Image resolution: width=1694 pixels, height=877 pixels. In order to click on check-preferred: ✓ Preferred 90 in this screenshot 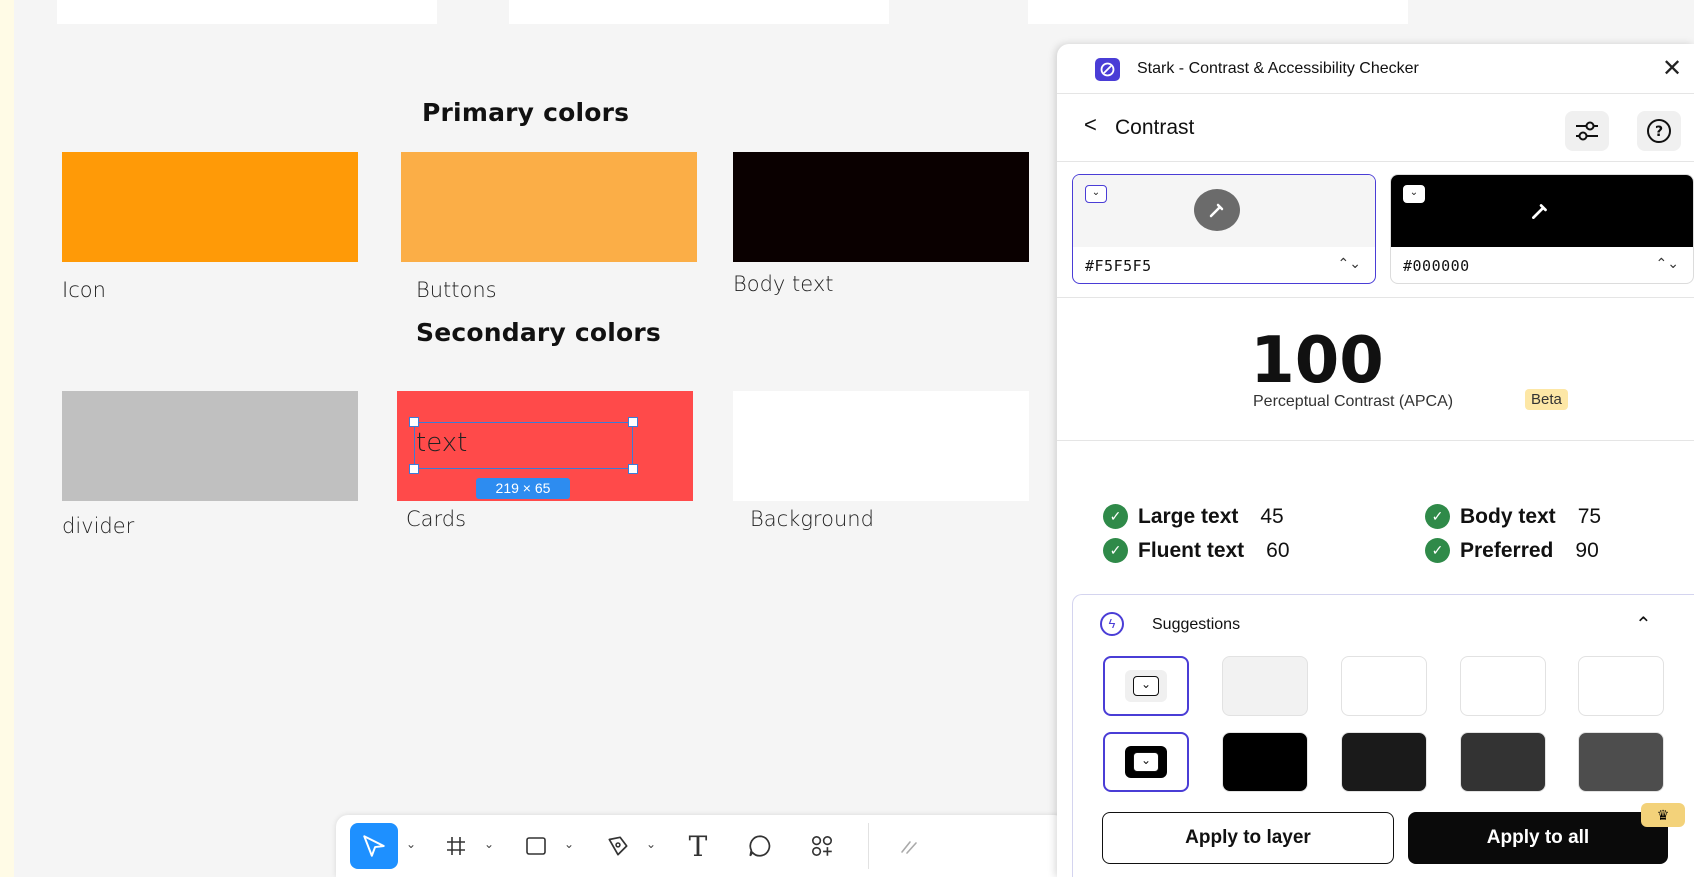, I will do `click(1512, 550)`.